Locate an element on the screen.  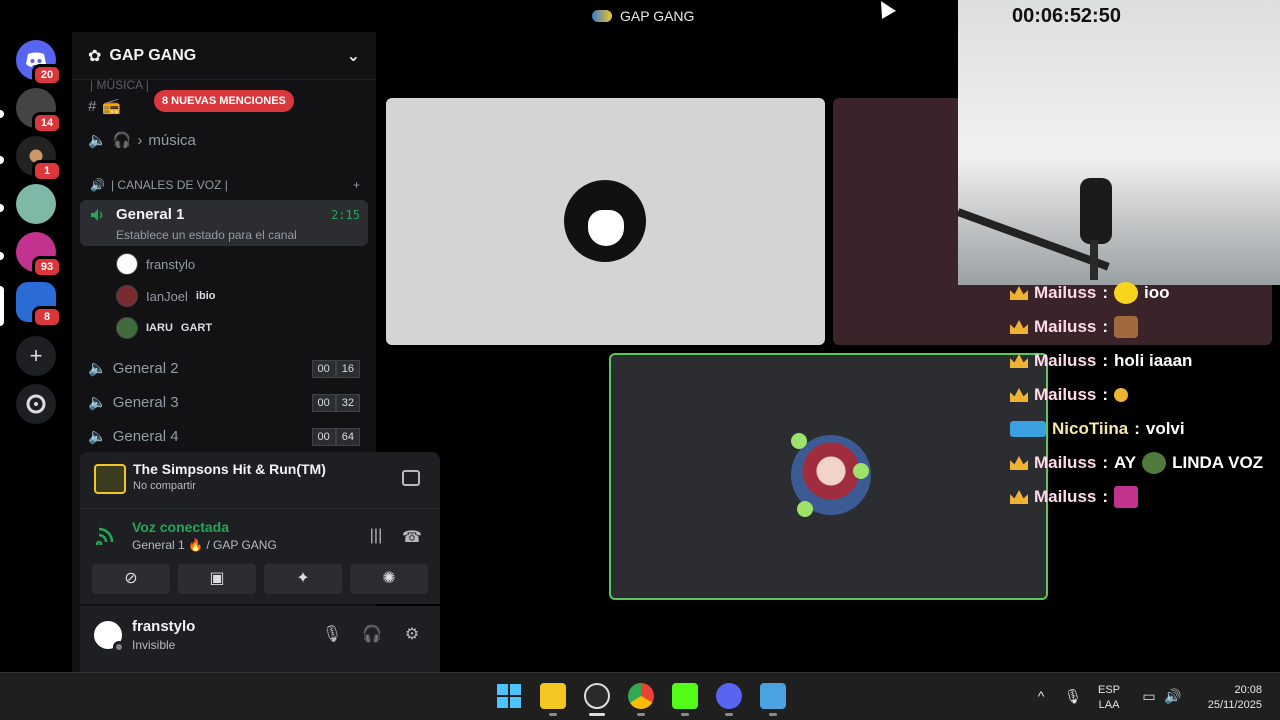
member-tag: ibio is located at coordinates (205, 296).